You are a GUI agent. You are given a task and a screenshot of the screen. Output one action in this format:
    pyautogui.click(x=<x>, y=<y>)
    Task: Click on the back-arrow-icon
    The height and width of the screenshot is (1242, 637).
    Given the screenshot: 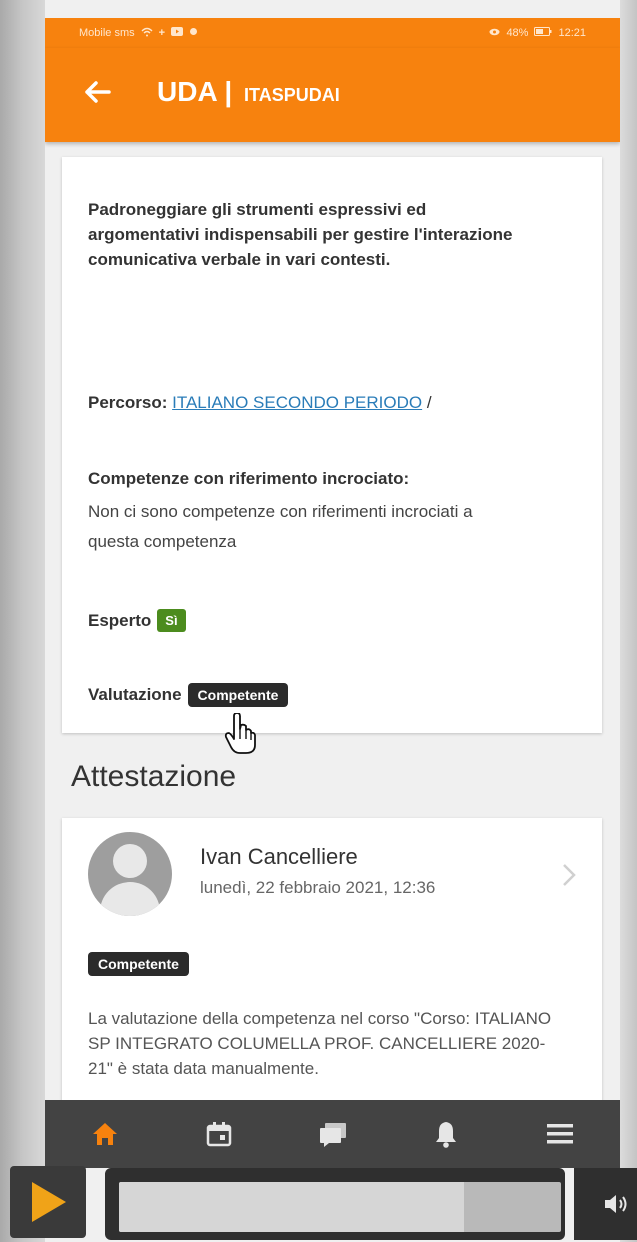 What is the action you would take?
    pyautogui.click(x=98, y=92)
    